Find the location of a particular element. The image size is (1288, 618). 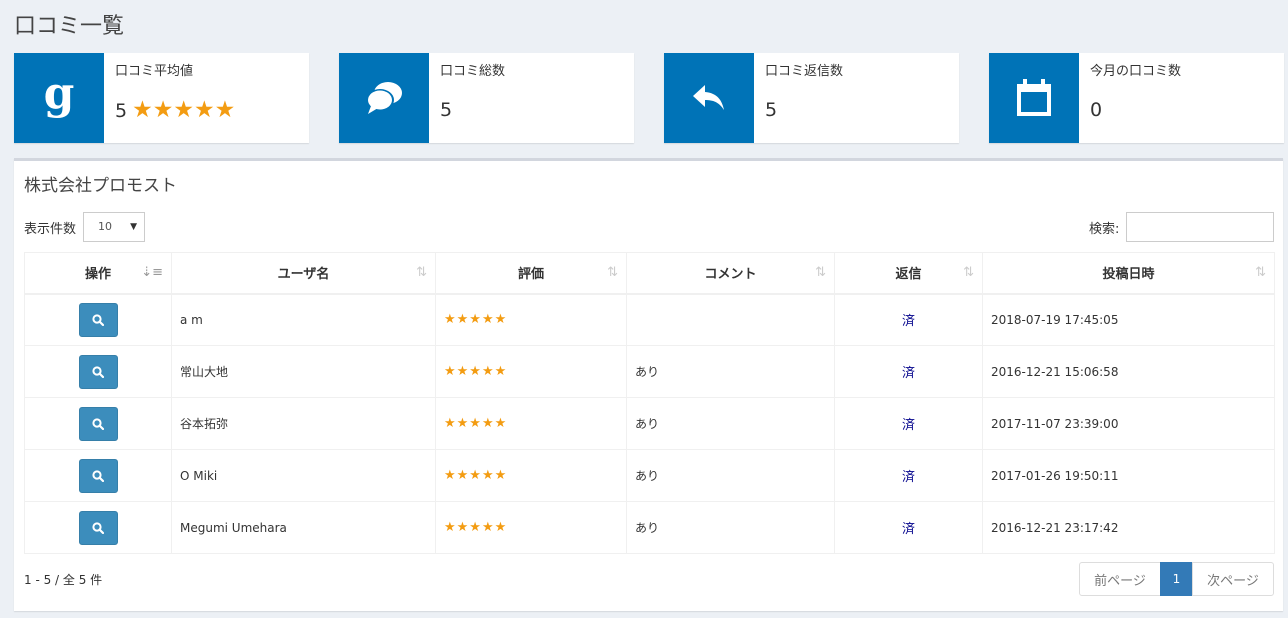

user-name: a m is located at coordinates (303, 319).